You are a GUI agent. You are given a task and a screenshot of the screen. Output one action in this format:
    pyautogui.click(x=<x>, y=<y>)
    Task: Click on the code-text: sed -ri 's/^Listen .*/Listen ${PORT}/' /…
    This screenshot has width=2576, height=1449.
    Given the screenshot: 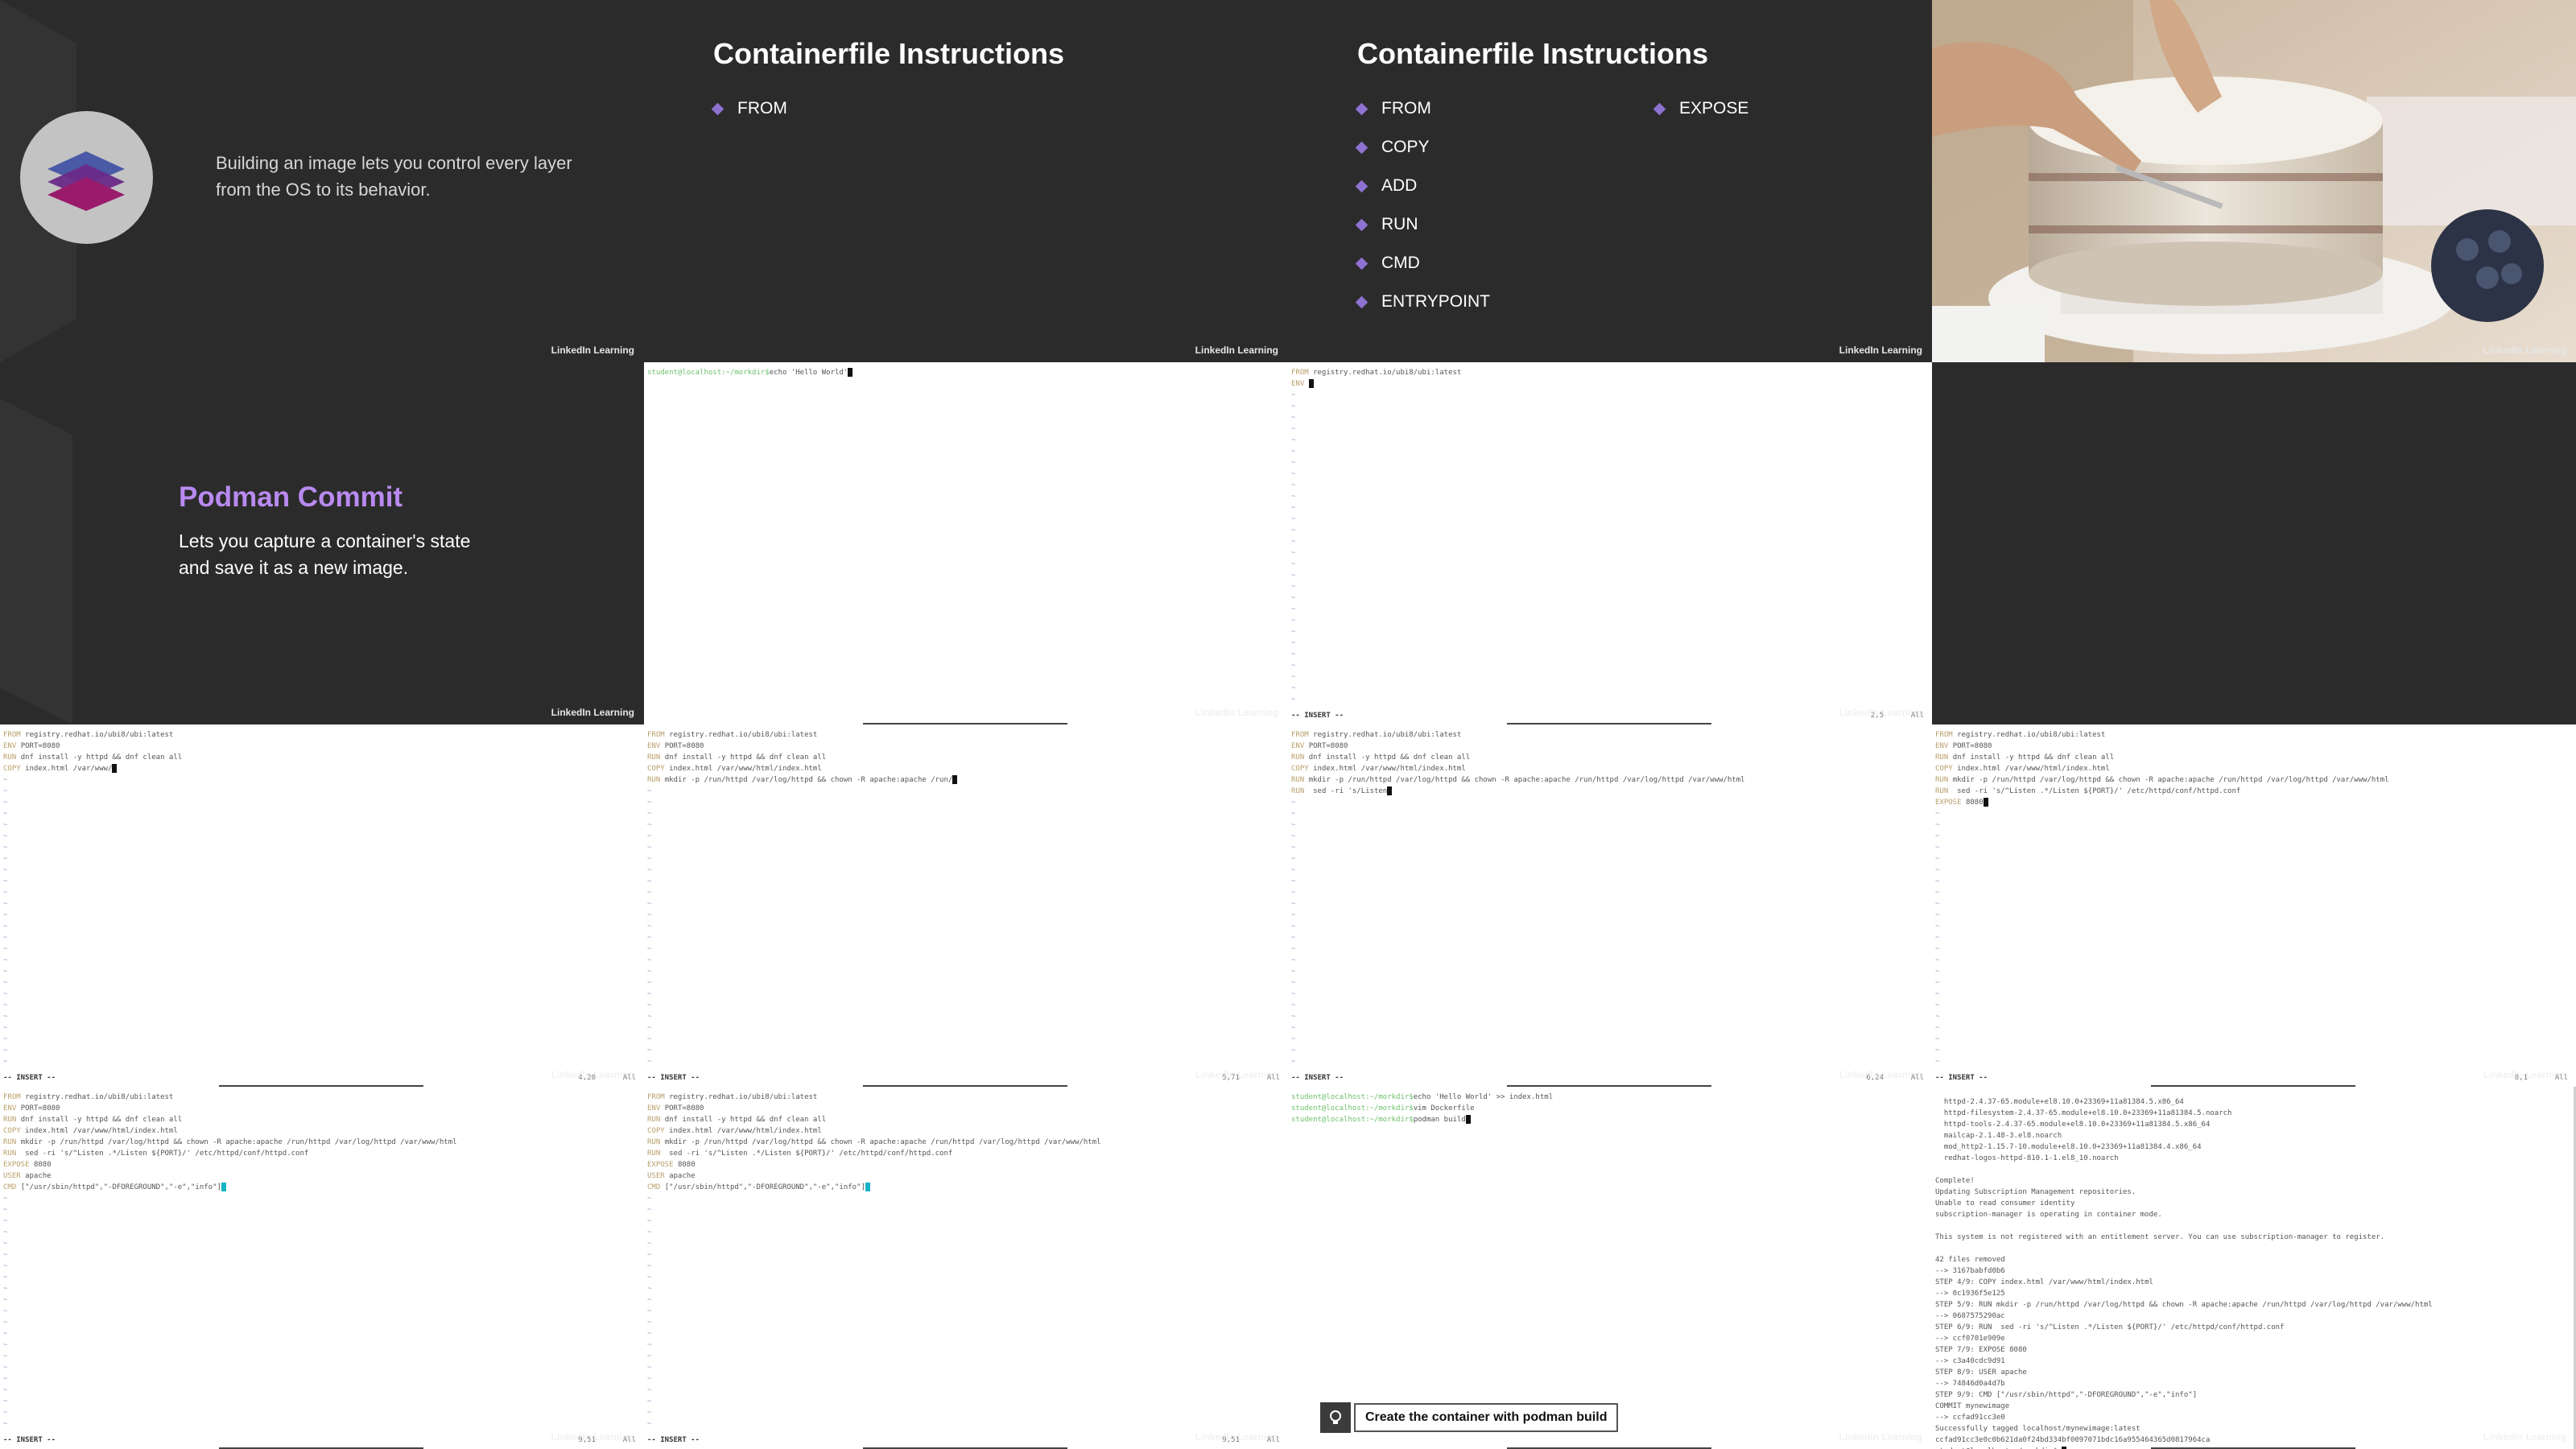 What is the action you would take?
    pyautogui.click(x=808, y=1154)
    